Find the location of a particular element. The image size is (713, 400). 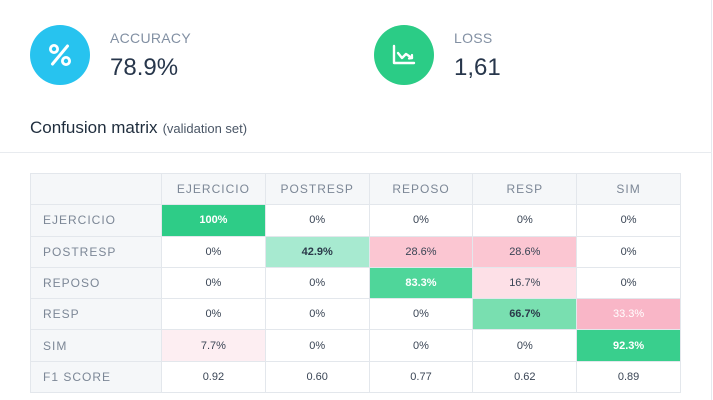

matrix-cell: 92.3% is located at coordinates (628, 345).